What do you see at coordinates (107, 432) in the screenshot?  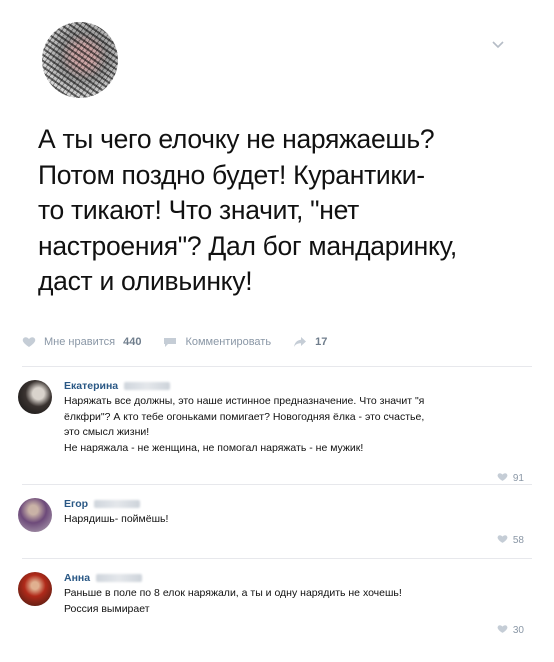 I see `comment-text-line: это смысл жизни!` at bounding box center [107, 432].